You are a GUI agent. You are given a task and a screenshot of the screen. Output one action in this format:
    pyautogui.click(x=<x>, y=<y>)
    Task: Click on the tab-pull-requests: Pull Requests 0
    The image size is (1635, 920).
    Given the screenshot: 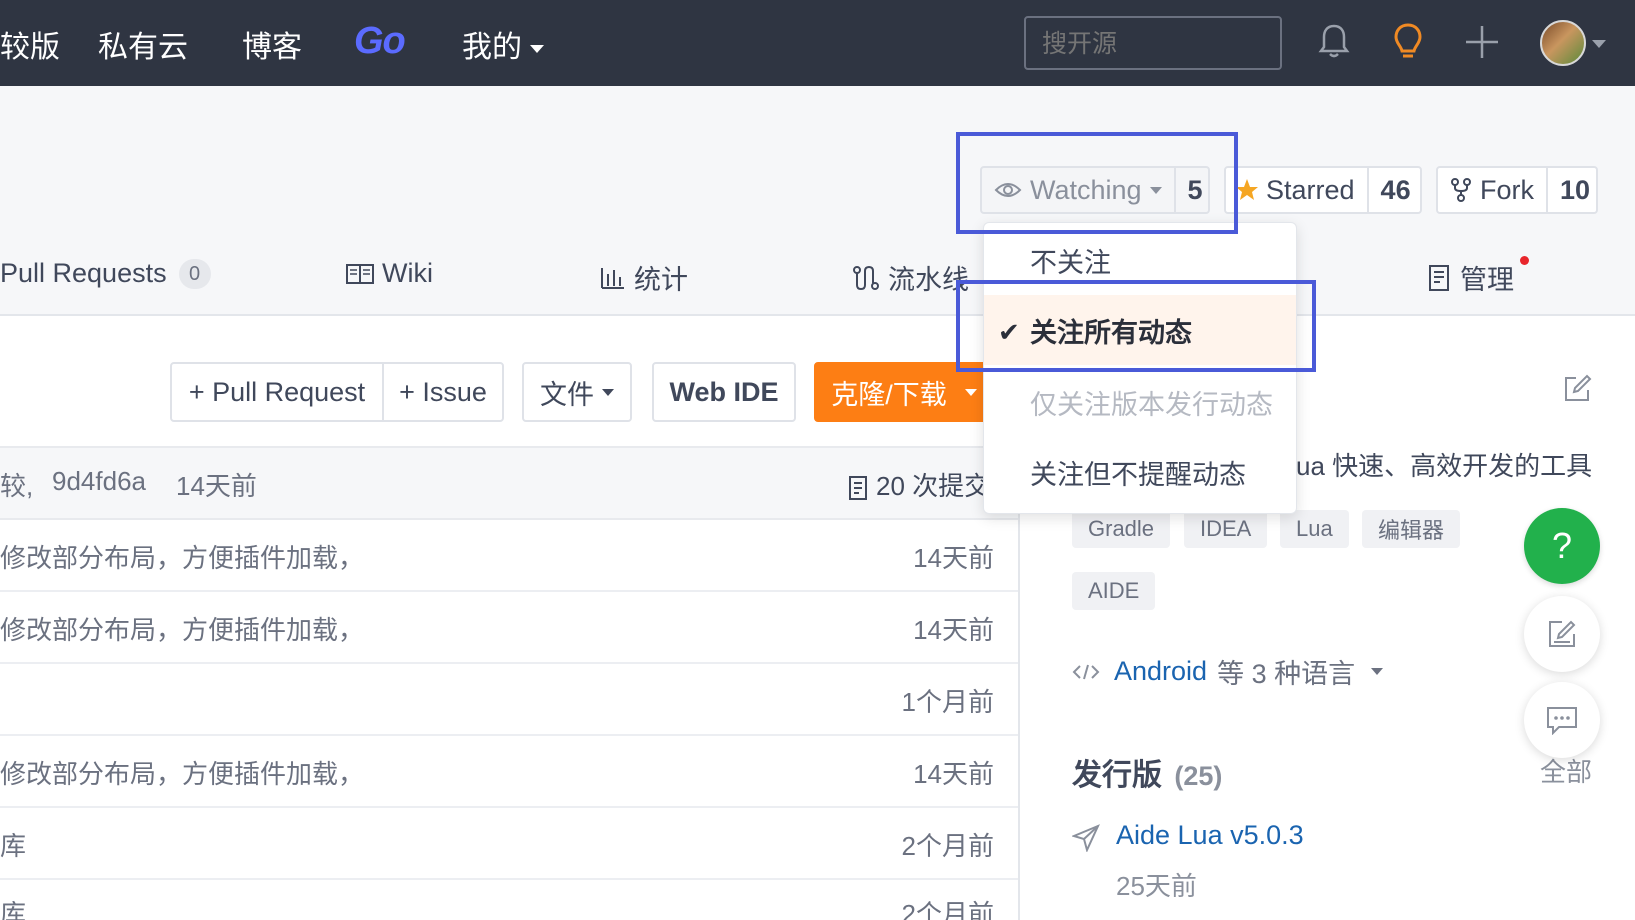 What is the action you would take?
    pyautogui.click(x=105, y=273)
    